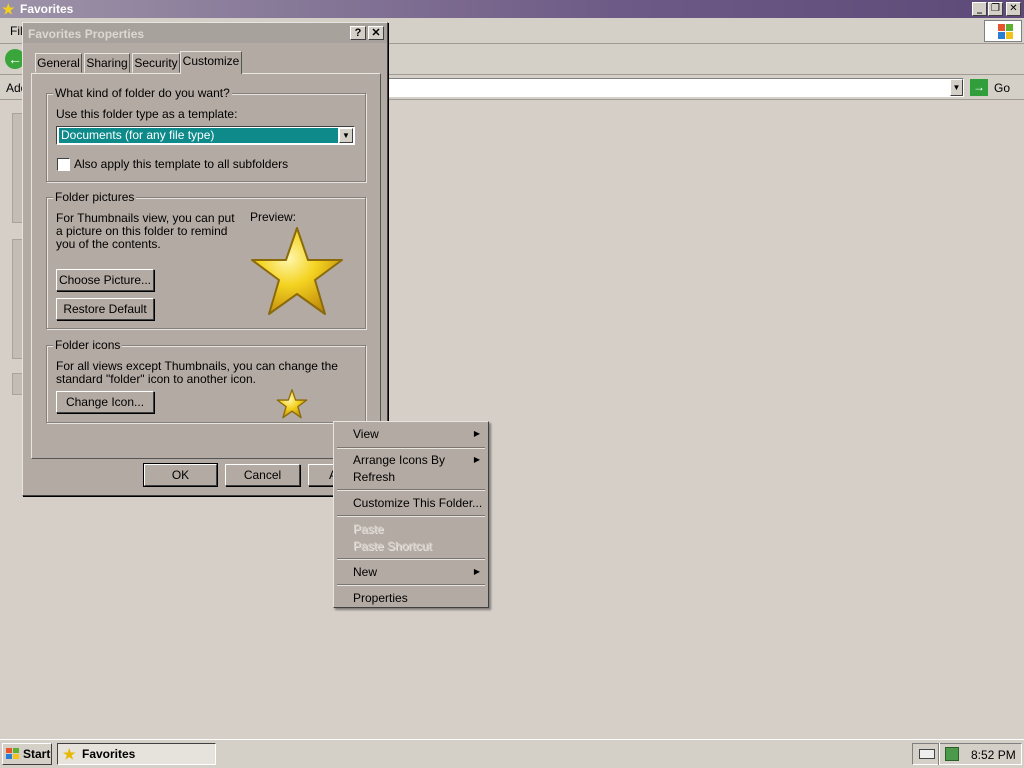  What do you see at coordinates (198, 135) in the screenshot?
I see `folder-type-value: Documents (for any file type)` at bounding box center [198, 135].